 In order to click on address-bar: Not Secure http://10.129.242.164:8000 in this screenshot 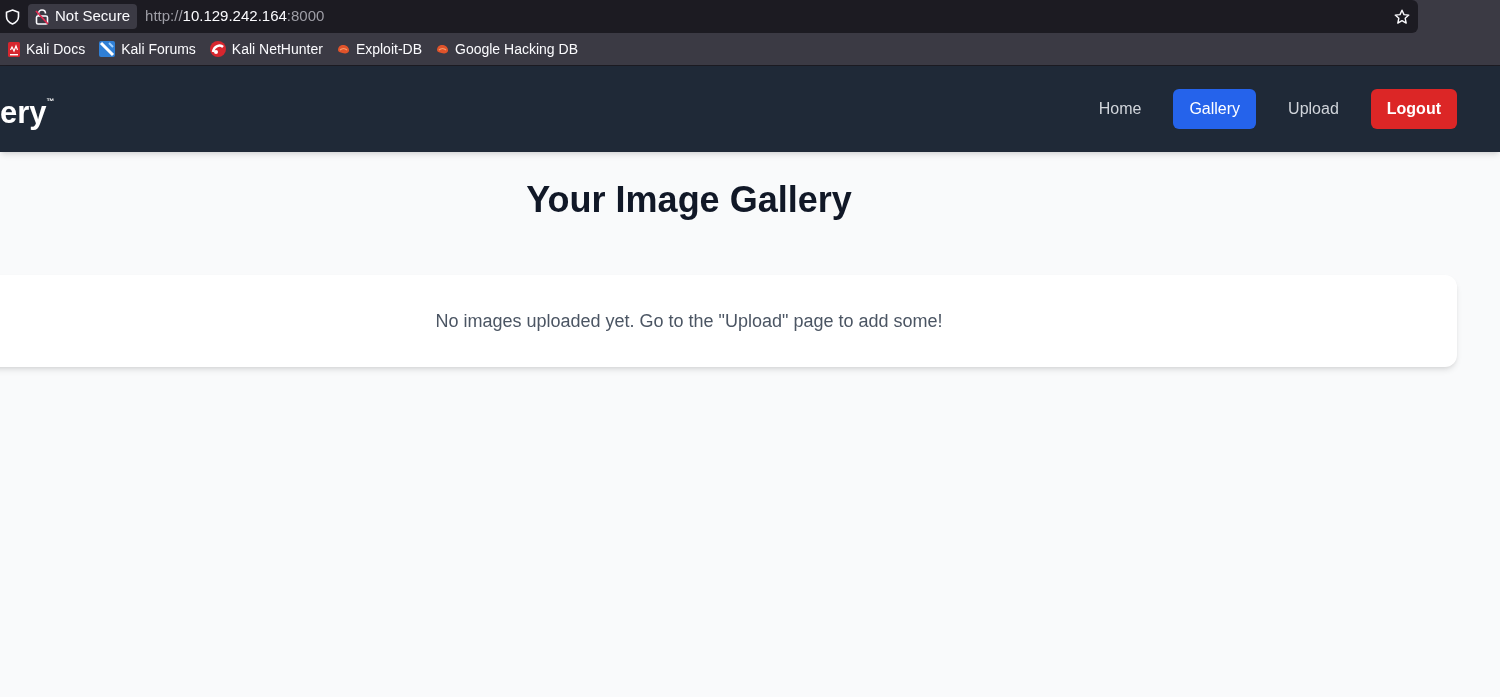, I will do `click(709, 16)`.